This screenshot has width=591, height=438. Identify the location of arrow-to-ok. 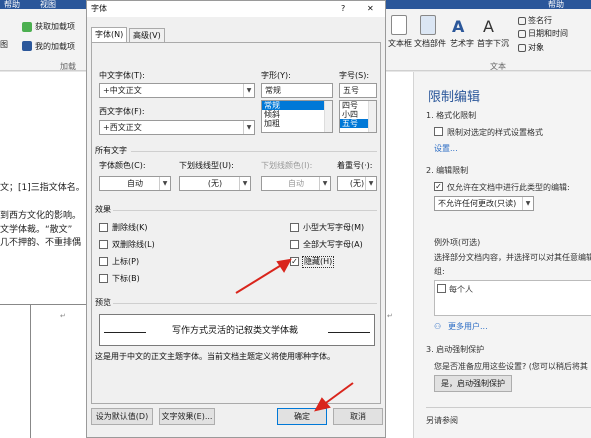
(334, 397).